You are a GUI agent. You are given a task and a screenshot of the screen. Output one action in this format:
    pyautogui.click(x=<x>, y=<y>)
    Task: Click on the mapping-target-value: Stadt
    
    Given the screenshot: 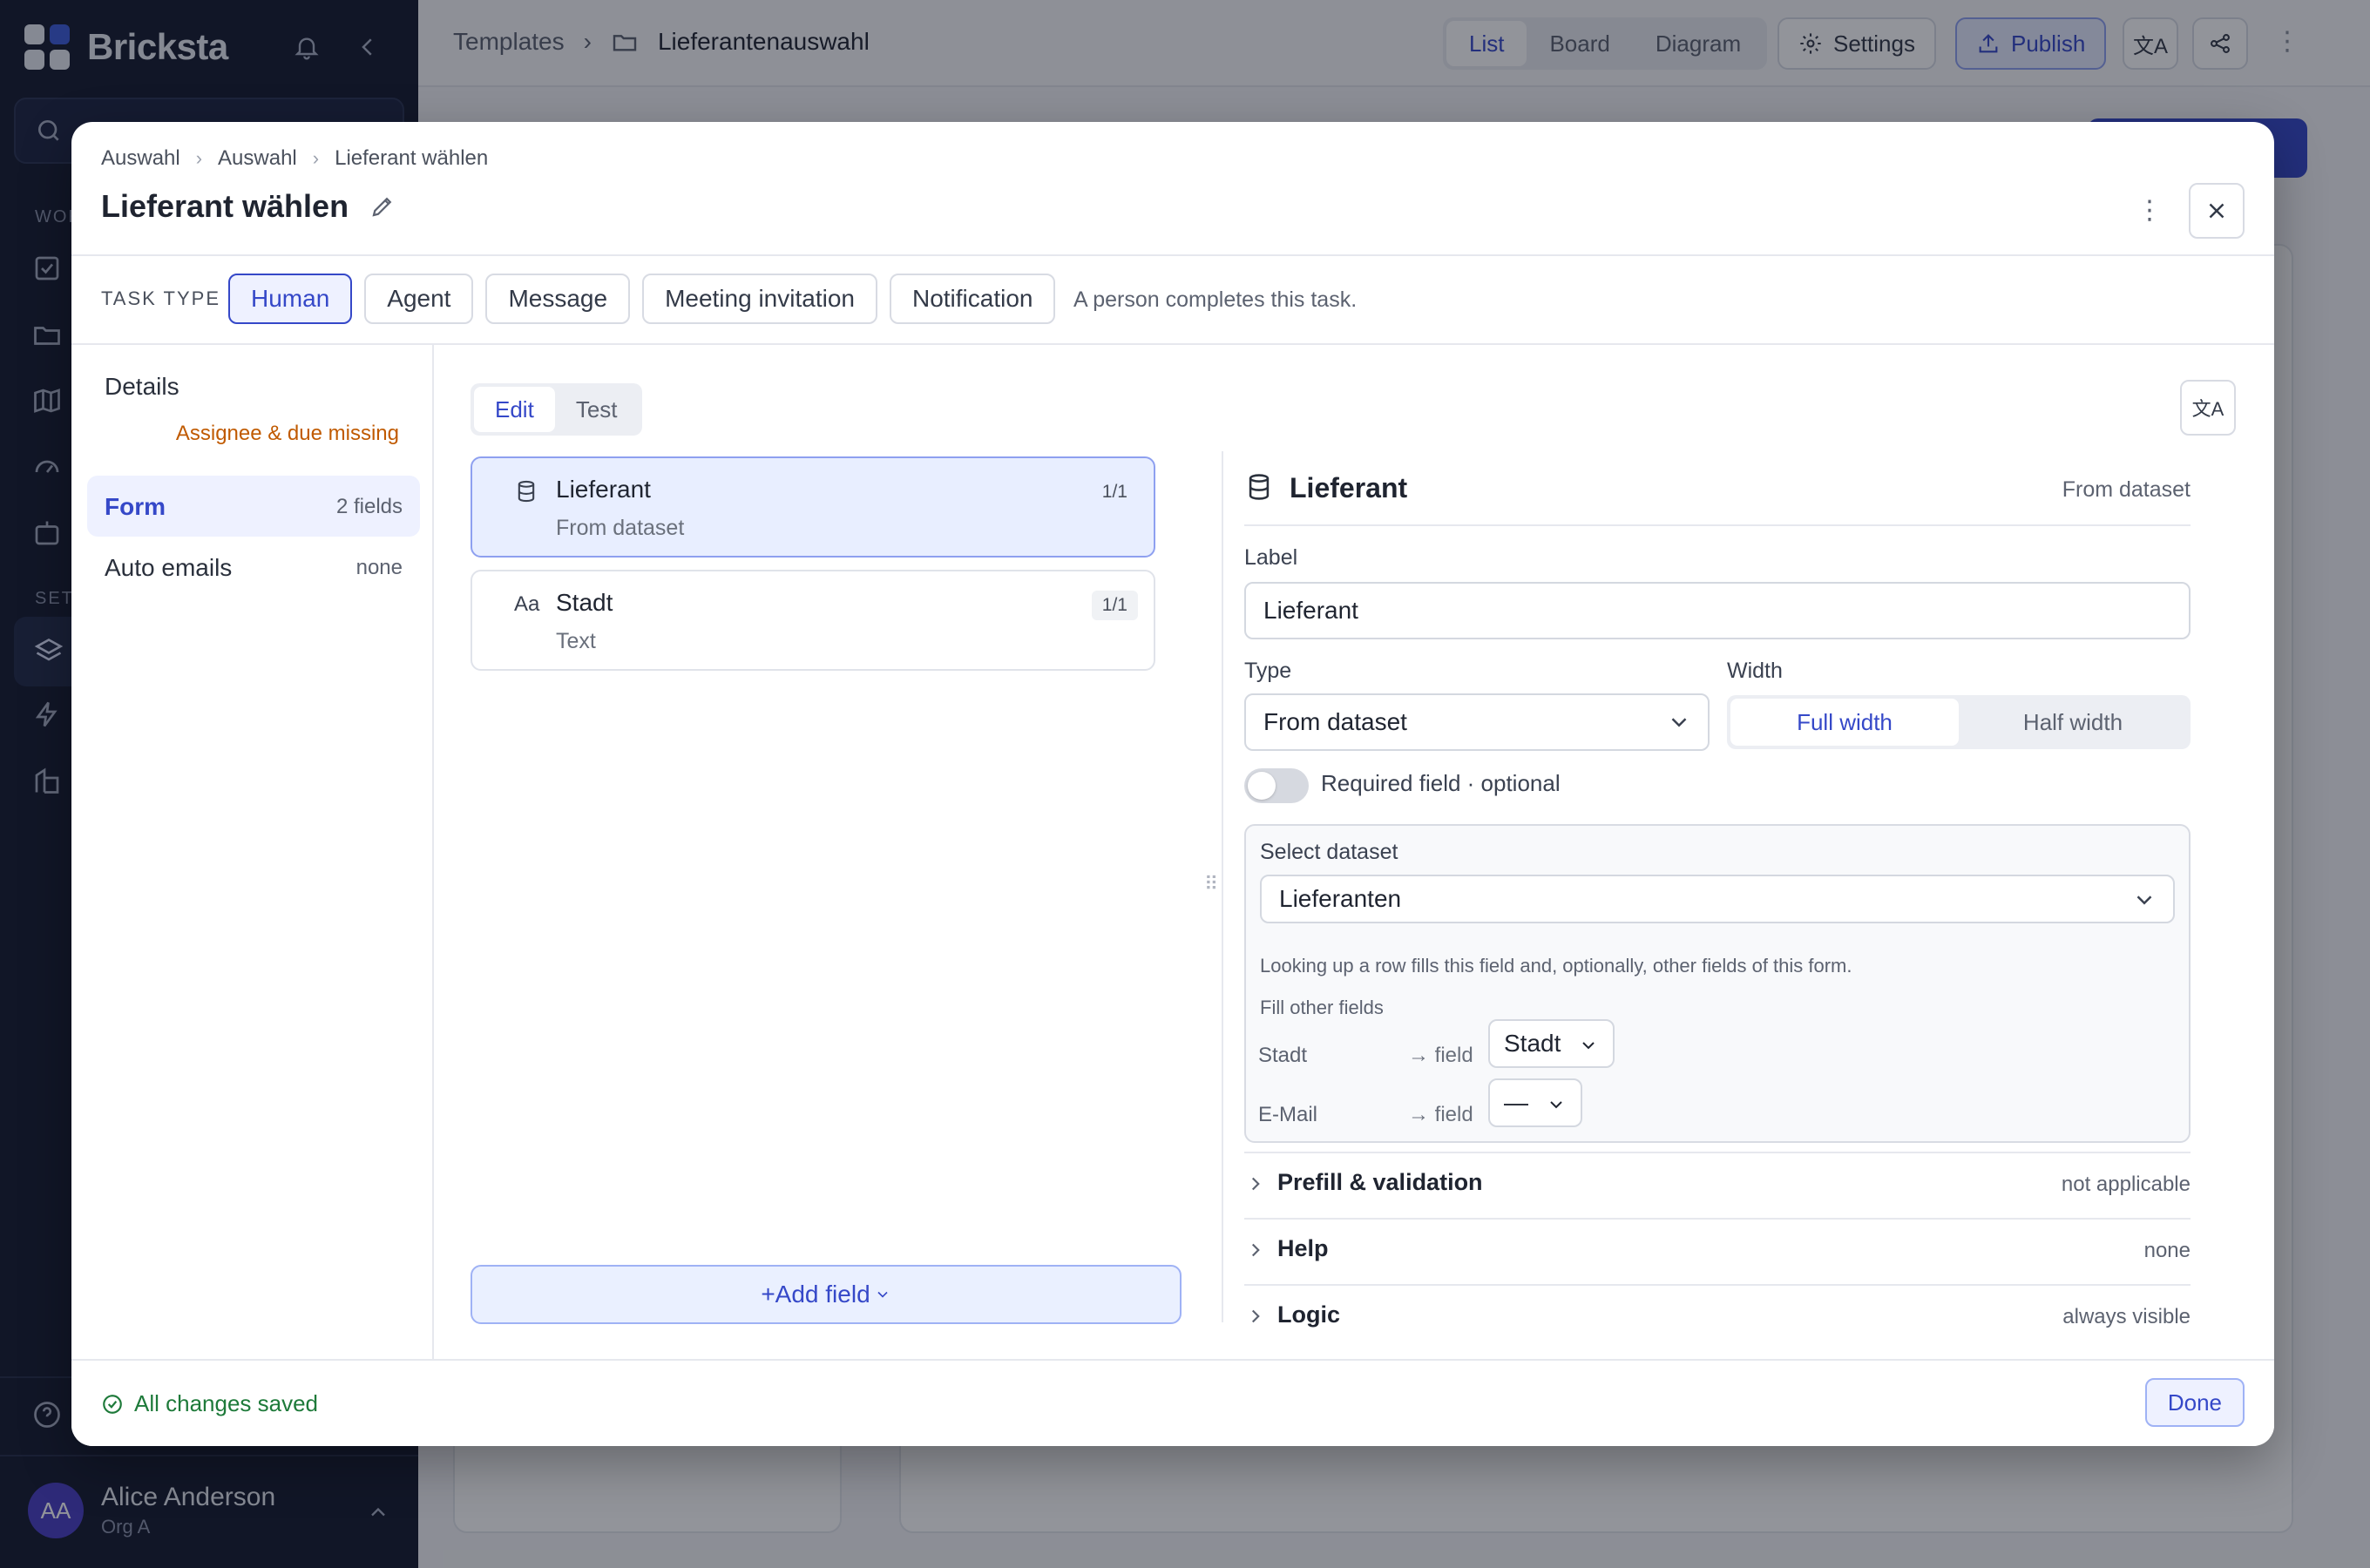 What is the action you would take?
    pyautogui.click(x=1532, y=1044)
    